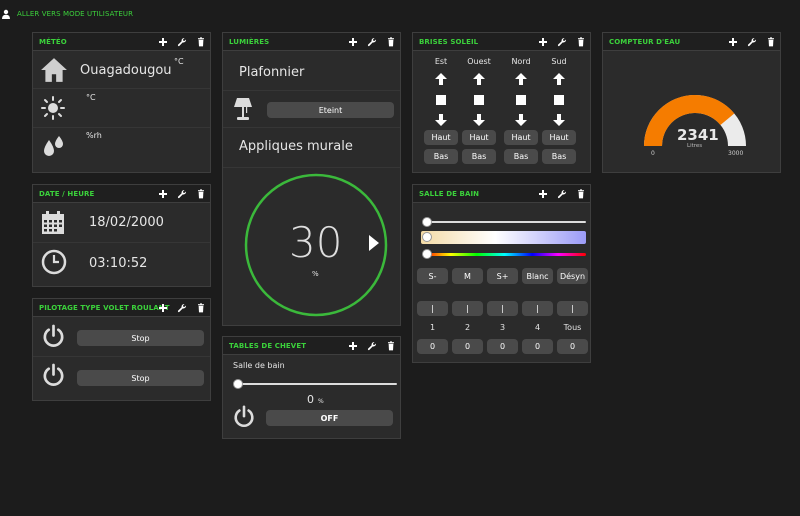 This screenshot has height=516, width=800. What do you see at coordinates (75, 14) in the screenshot?
I see `user-mode-link: ALLER VERS MODE UTILISATEUR` at bounding box center [75, 14].